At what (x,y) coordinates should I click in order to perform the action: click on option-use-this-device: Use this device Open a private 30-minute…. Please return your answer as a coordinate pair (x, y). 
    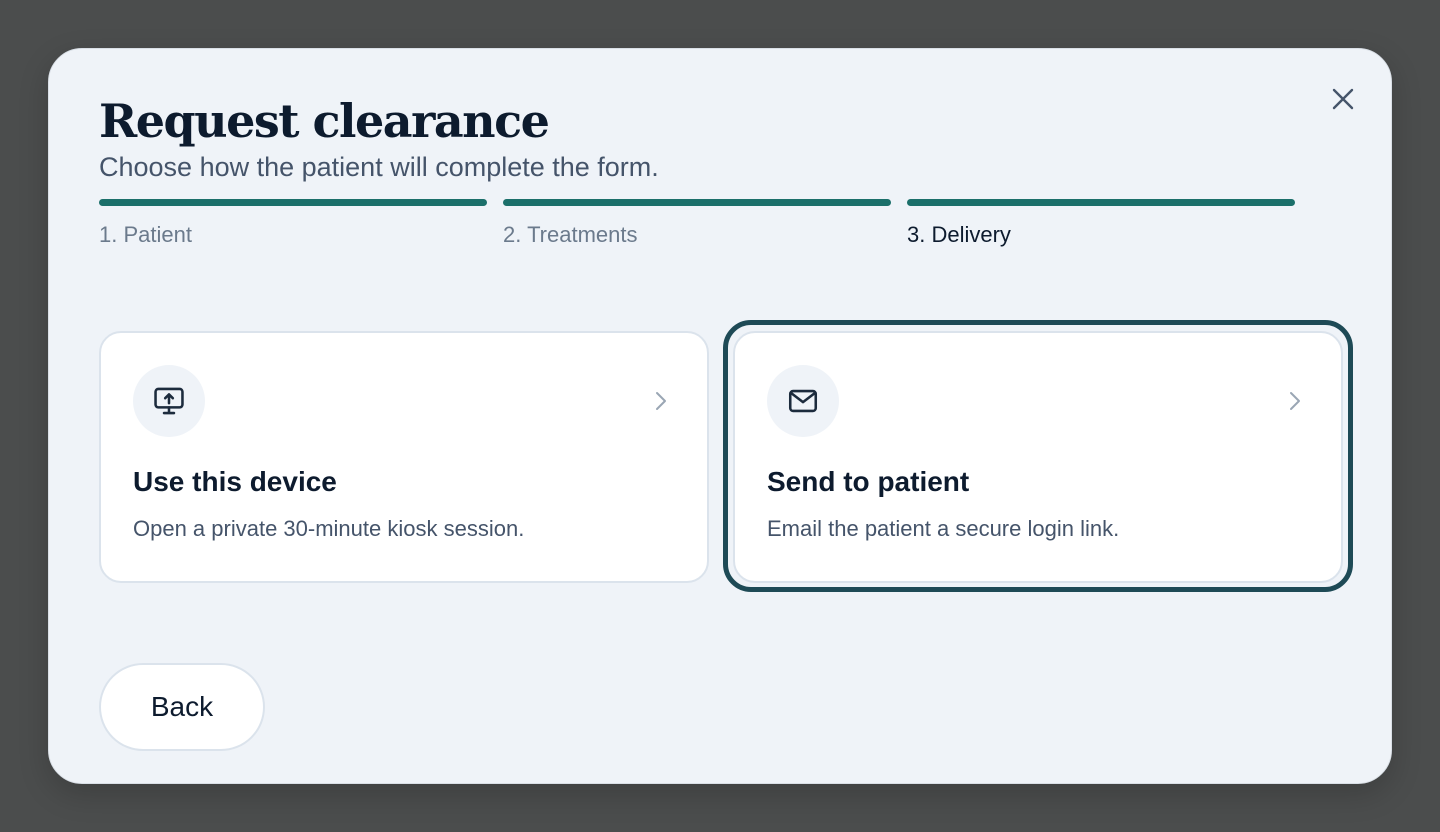
    Looking at the image, I should click on (404, 457).